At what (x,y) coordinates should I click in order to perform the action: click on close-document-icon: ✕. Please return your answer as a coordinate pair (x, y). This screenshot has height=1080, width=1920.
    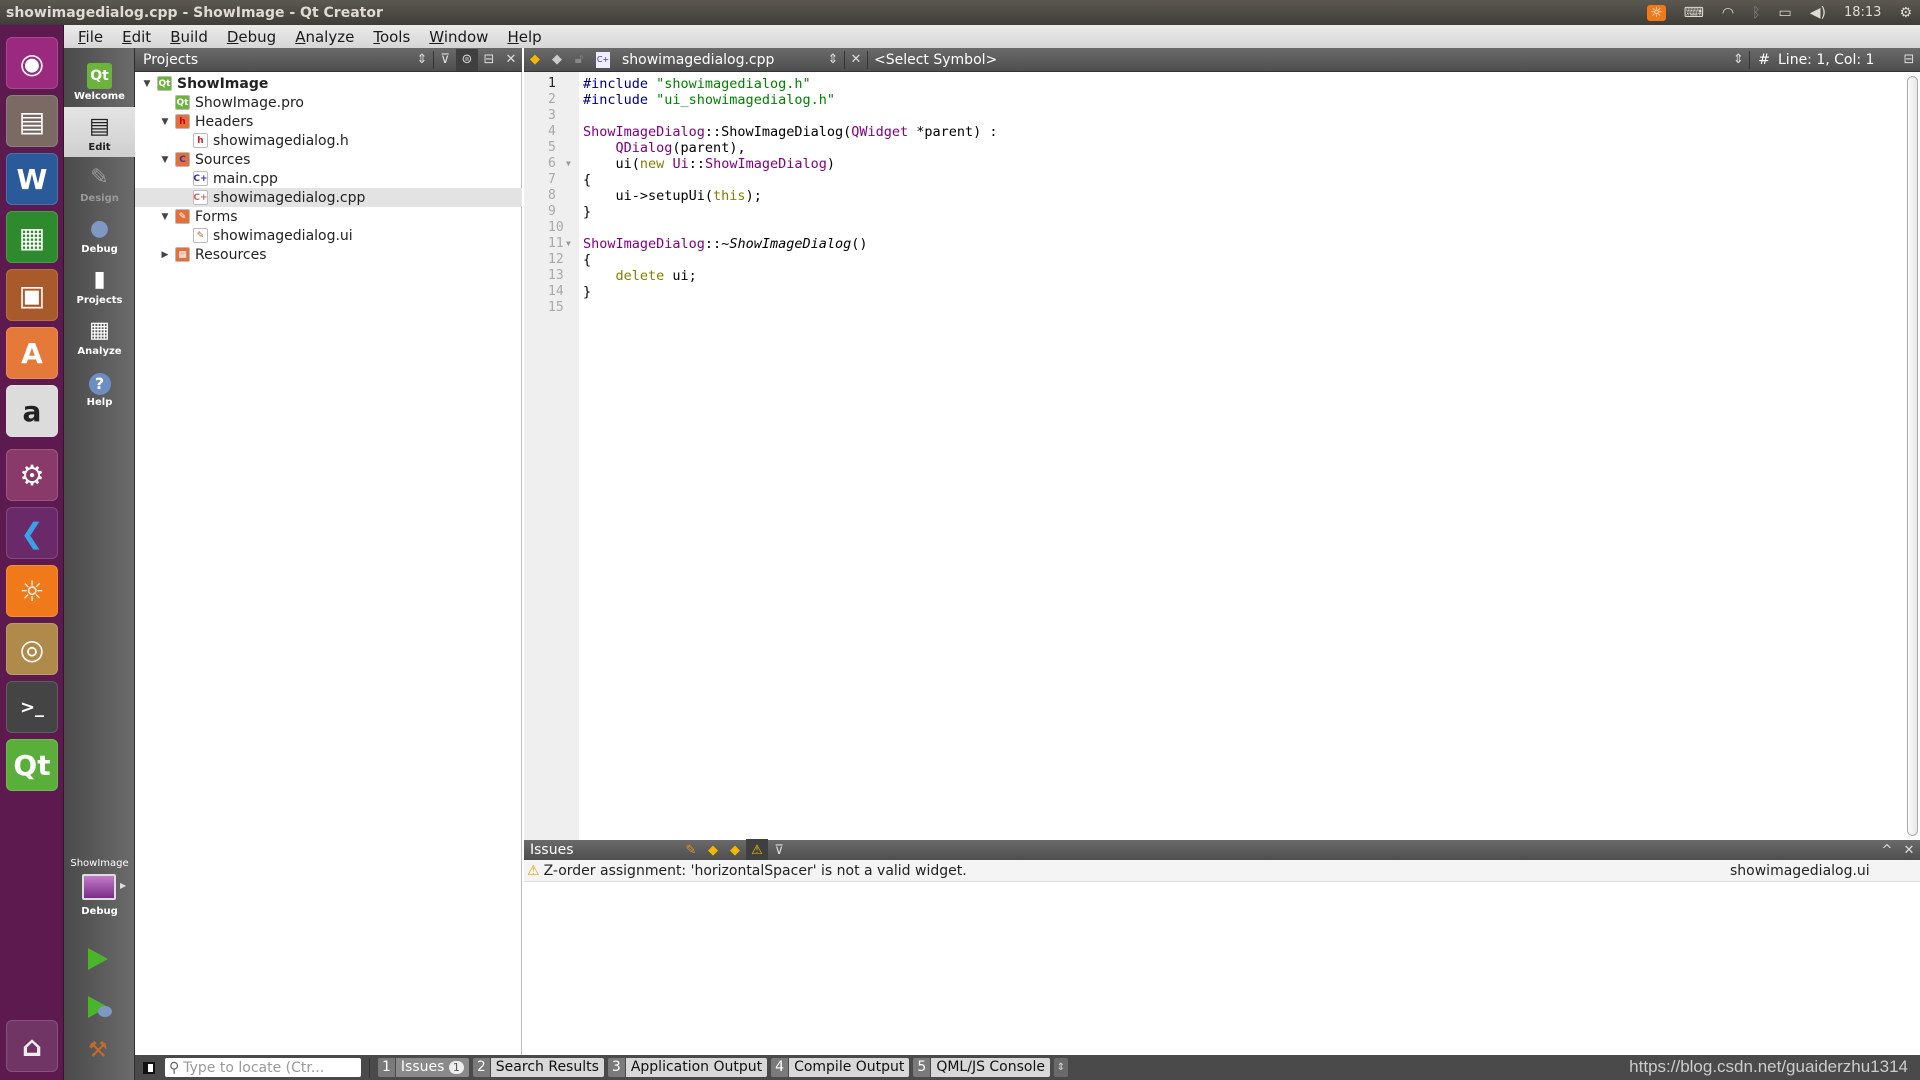
    Looking at the image, I should click on (856, 60).